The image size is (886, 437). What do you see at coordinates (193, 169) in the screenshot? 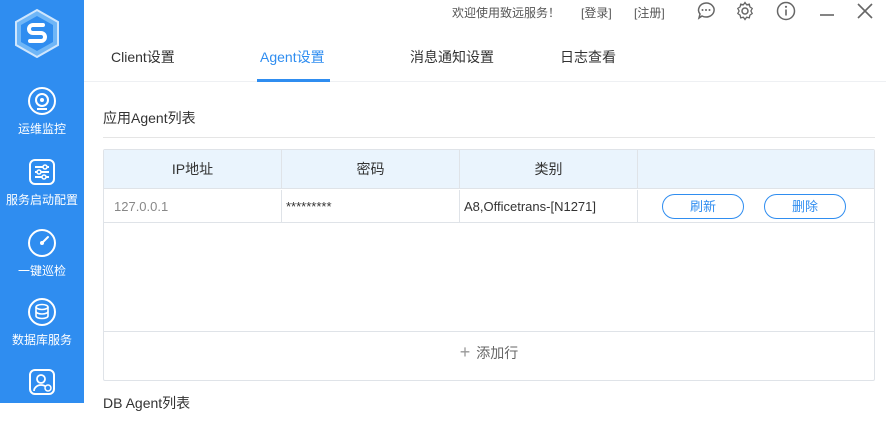
I see `column-header-ip: IP地址` at bounding box center [193, 169].